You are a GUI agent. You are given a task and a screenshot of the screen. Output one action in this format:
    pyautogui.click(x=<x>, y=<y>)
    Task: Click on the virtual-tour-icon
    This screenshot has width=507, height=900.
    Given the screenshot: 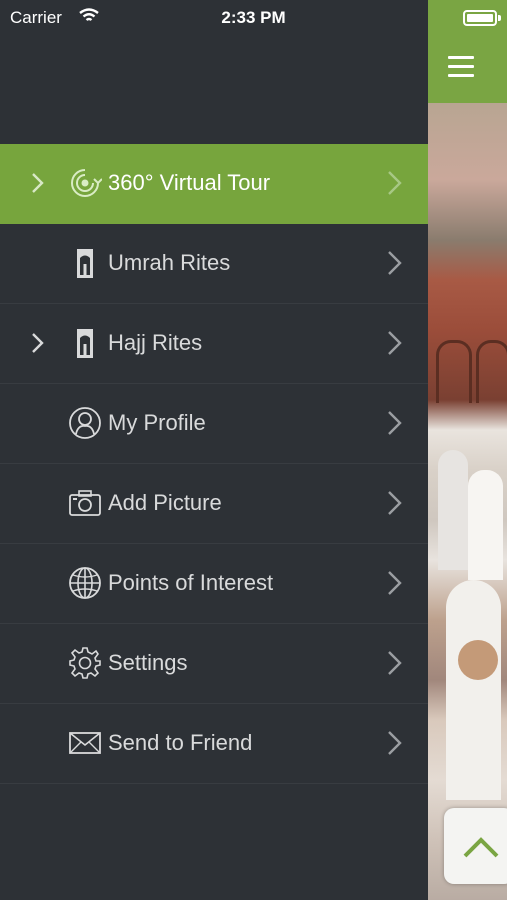 What is the action you would take?
    pyautogui.click(x=86, y=183)
    